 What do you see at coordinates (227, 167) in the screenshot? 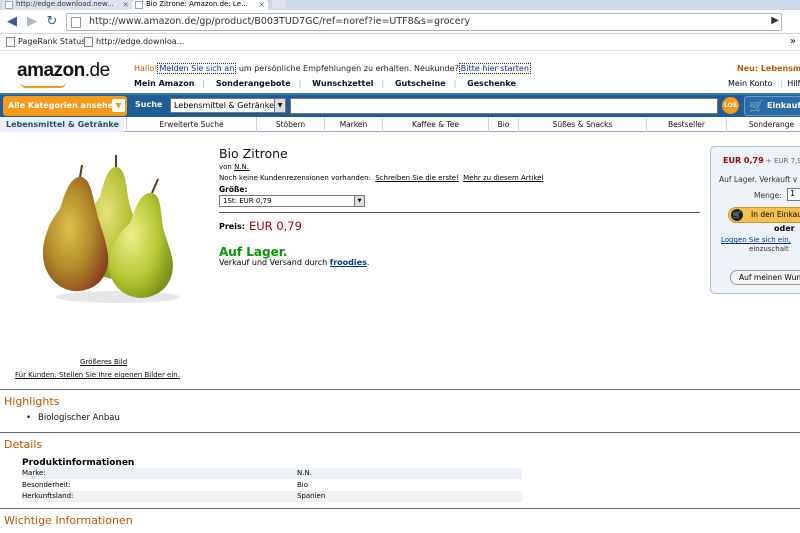
I see `by-prefix: von` at bounding box center [227, 167].